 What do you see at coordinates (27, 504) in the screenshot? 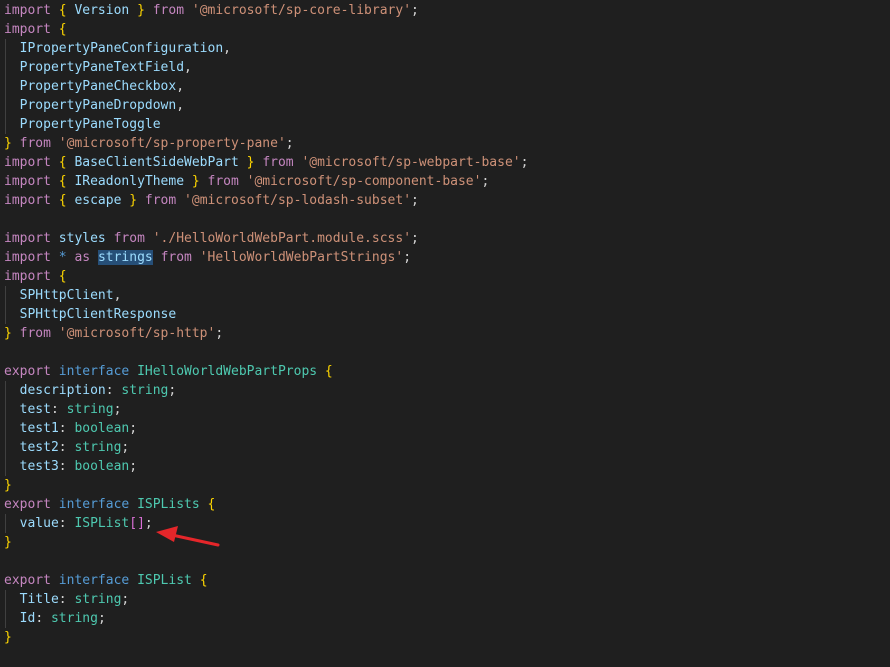
I see `code-token: export` at bounding box center [27, 504].